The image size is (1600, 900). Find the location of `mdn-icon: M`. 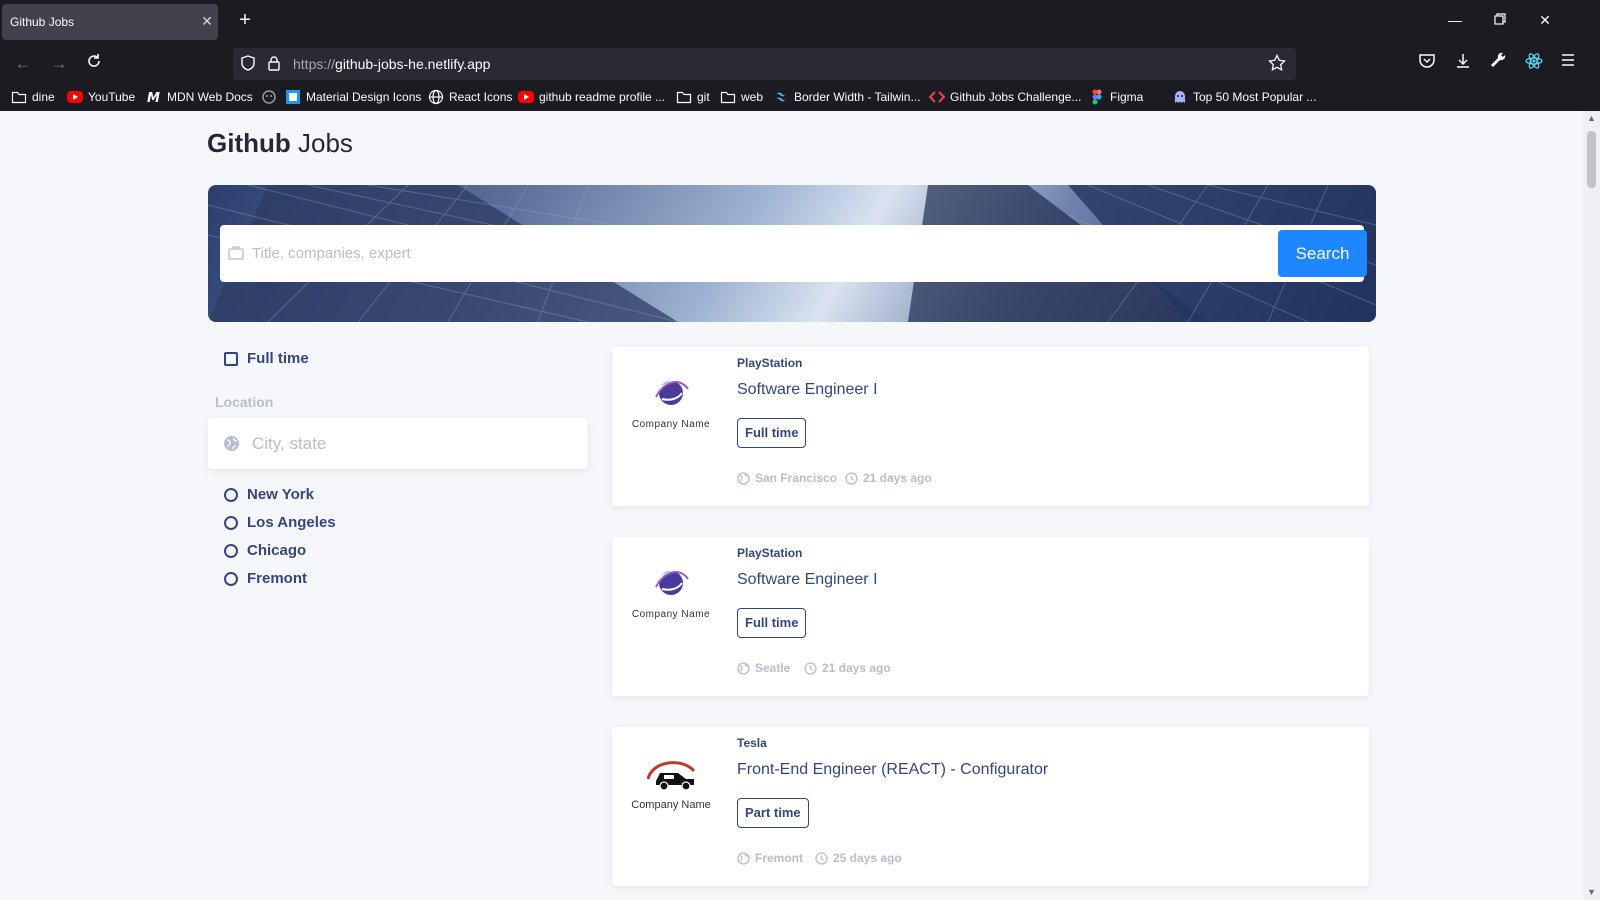

mdn-icon: M is located at coordinates (154, 97).